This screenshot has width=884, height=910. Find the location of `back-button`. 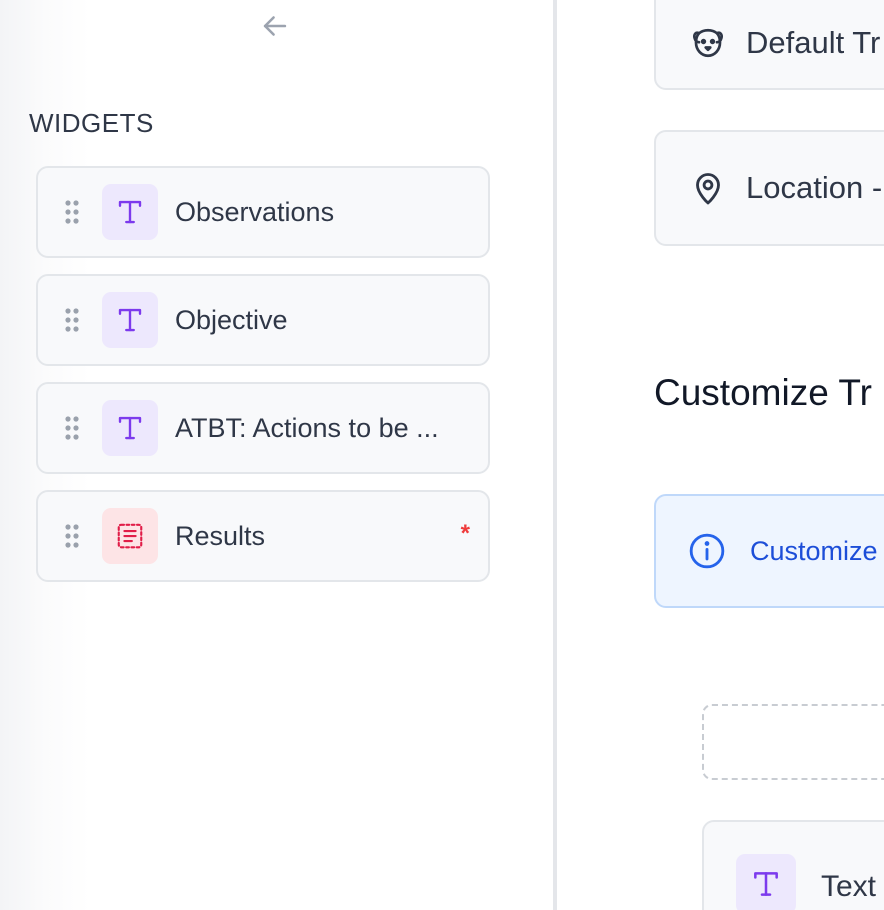

back-button is located at coordinates (275, 26).